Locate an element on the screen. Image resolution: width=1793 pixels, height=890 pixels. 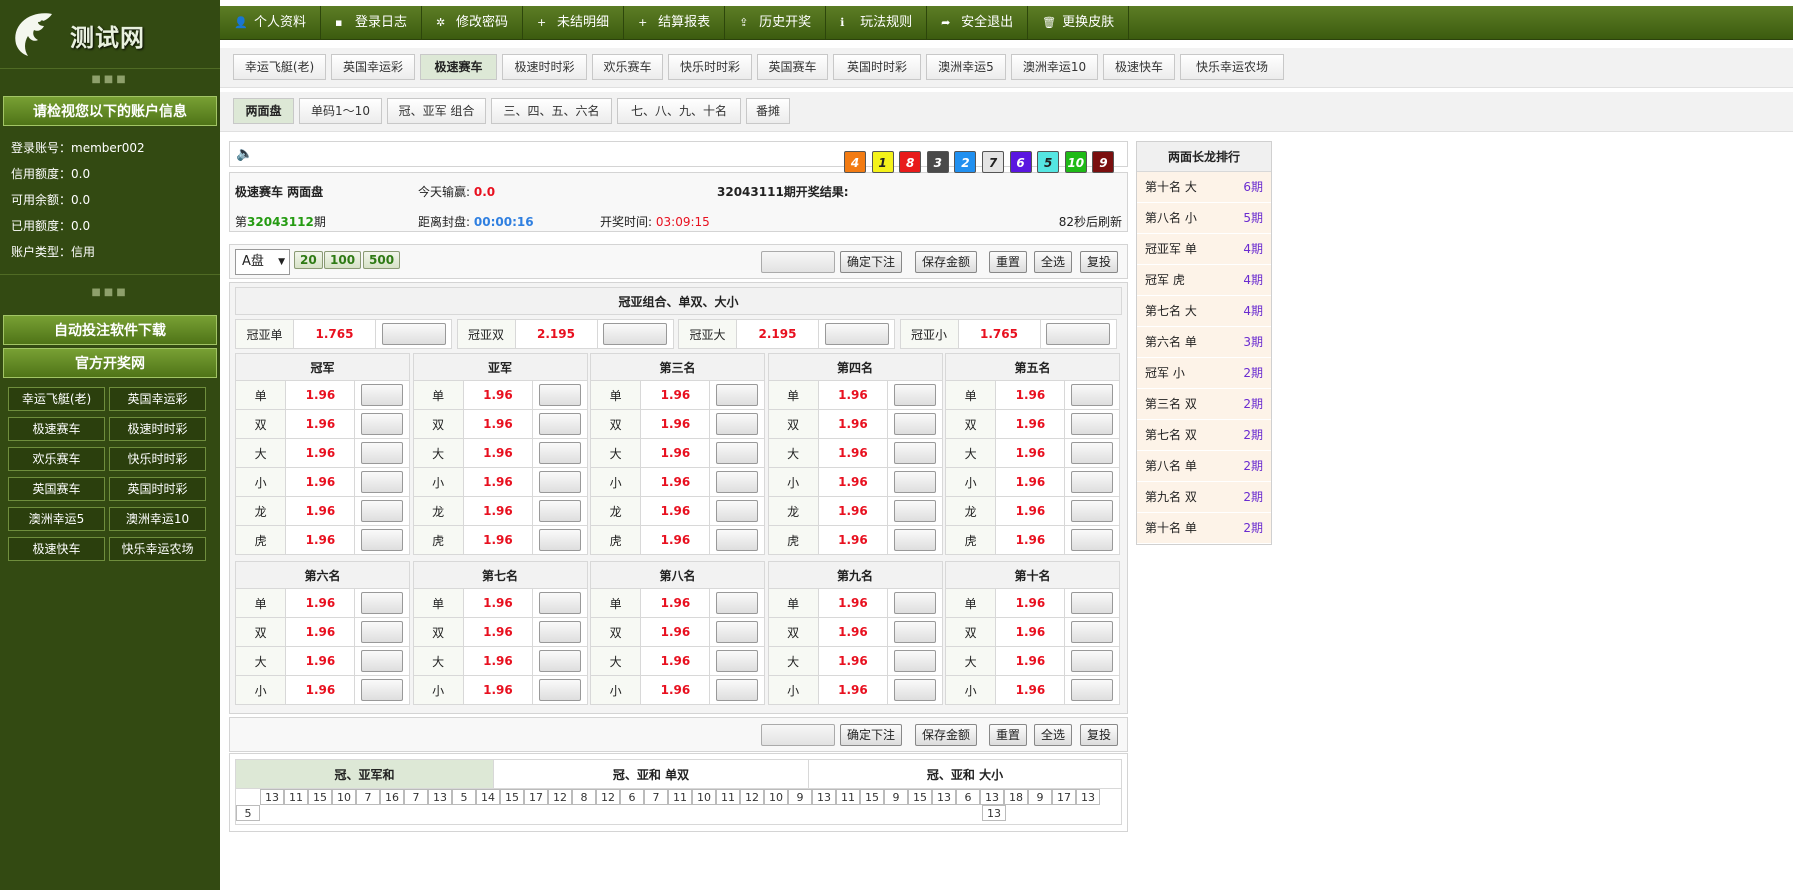
pan-select: A盘 ▼ is located at coordinates (262, 262).